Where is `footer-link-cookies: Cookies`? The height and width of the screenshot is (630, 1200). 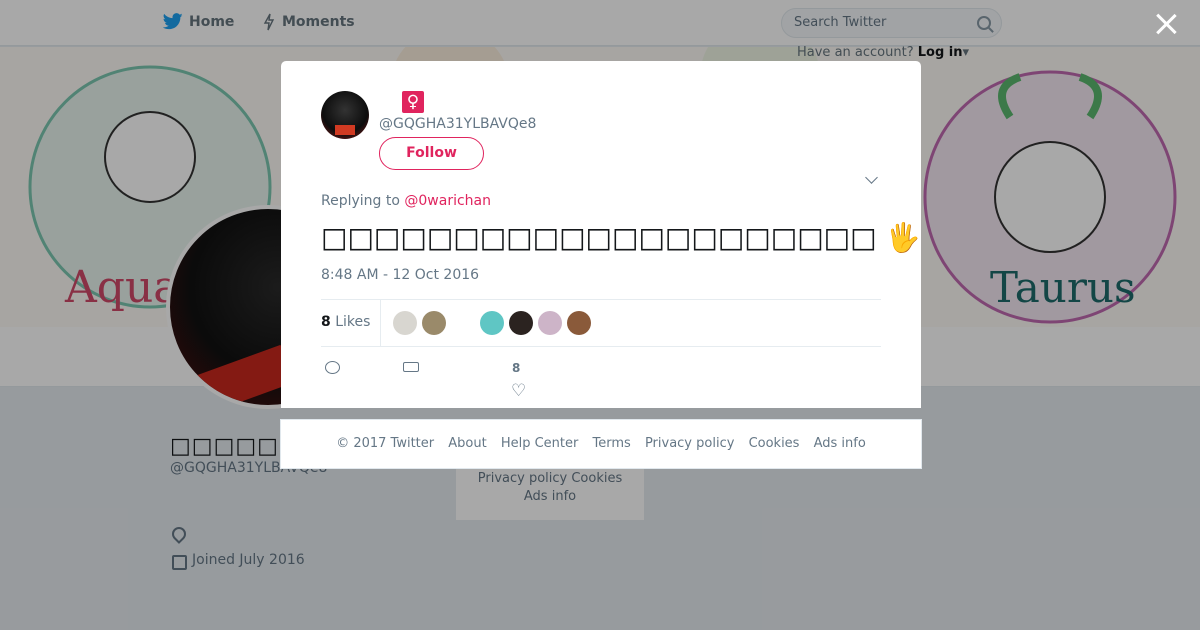 footer-link-cookies: Cookies is located at coordinates (774, 443).